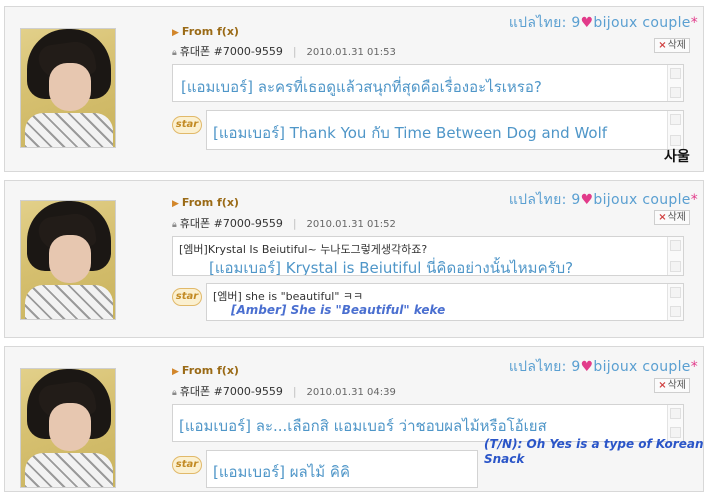  I want to click on comment-original-text: [엠버]Krystal Is Beiutiful~ 누나도그렇게생각하죠?, so click(303, 249).